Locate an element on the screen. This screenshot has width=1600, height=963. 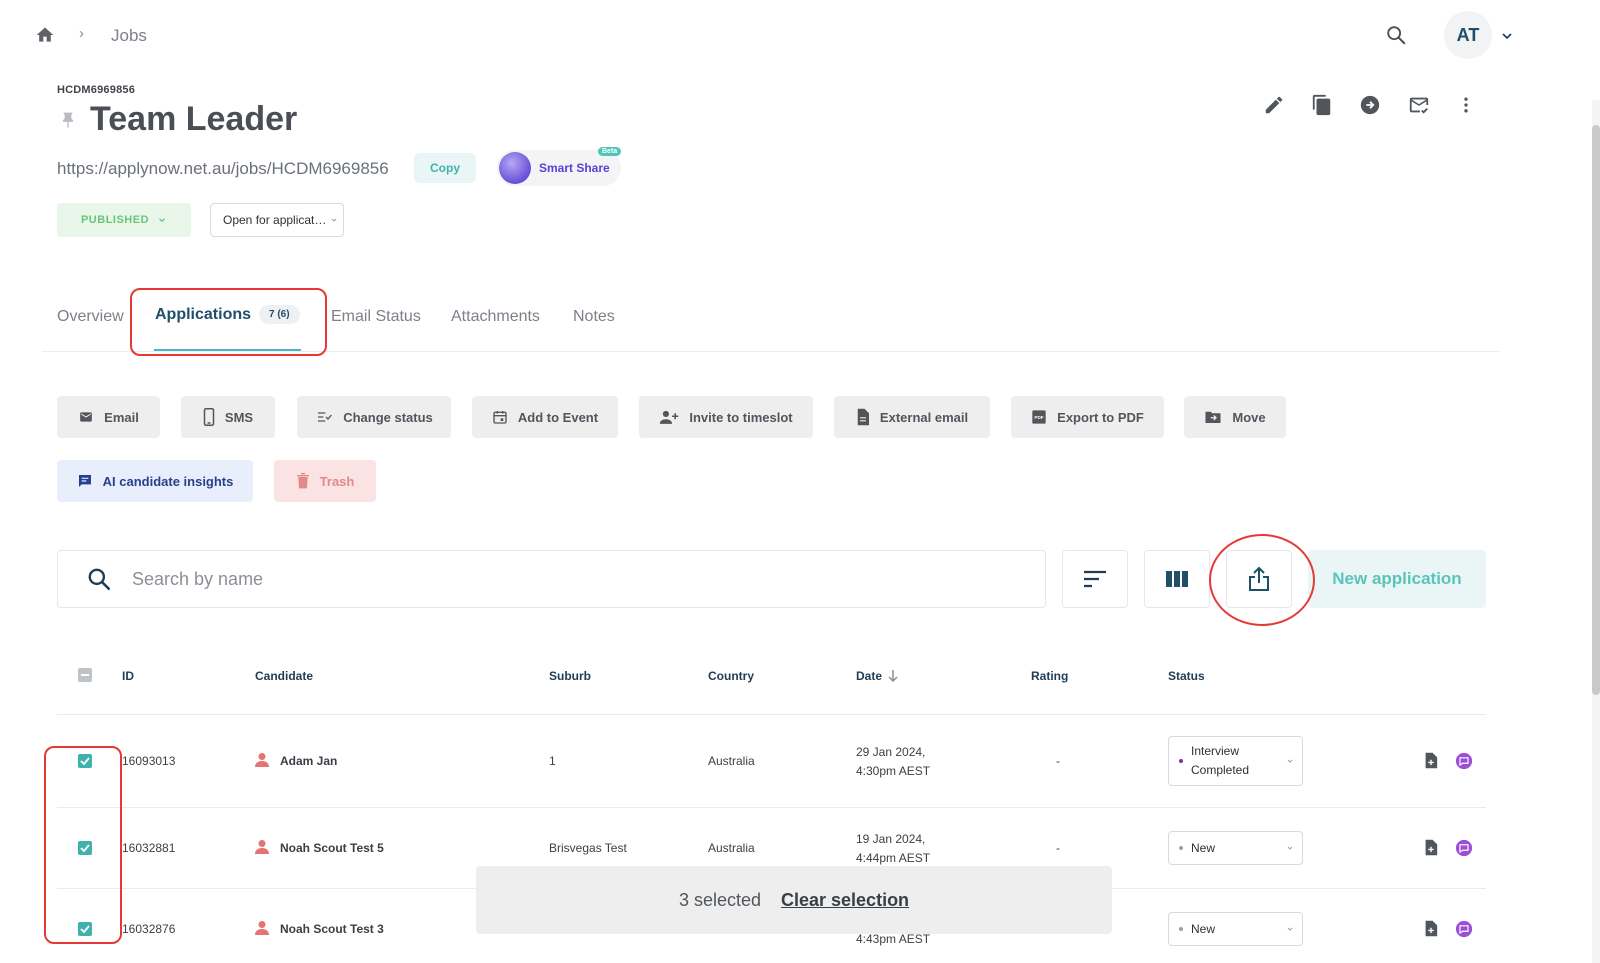
move-button: Move is located at coordinates (1235, 417).